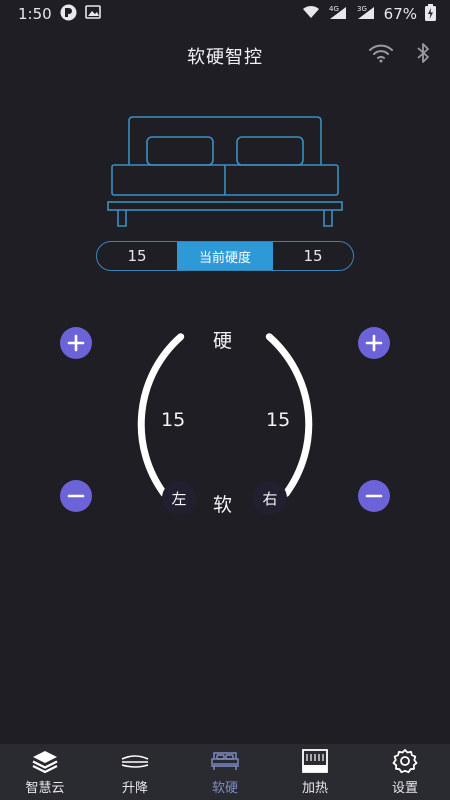 This screenshot has width=450, height=800. I want to click on battery-percent: 67%, so click(400, 14).